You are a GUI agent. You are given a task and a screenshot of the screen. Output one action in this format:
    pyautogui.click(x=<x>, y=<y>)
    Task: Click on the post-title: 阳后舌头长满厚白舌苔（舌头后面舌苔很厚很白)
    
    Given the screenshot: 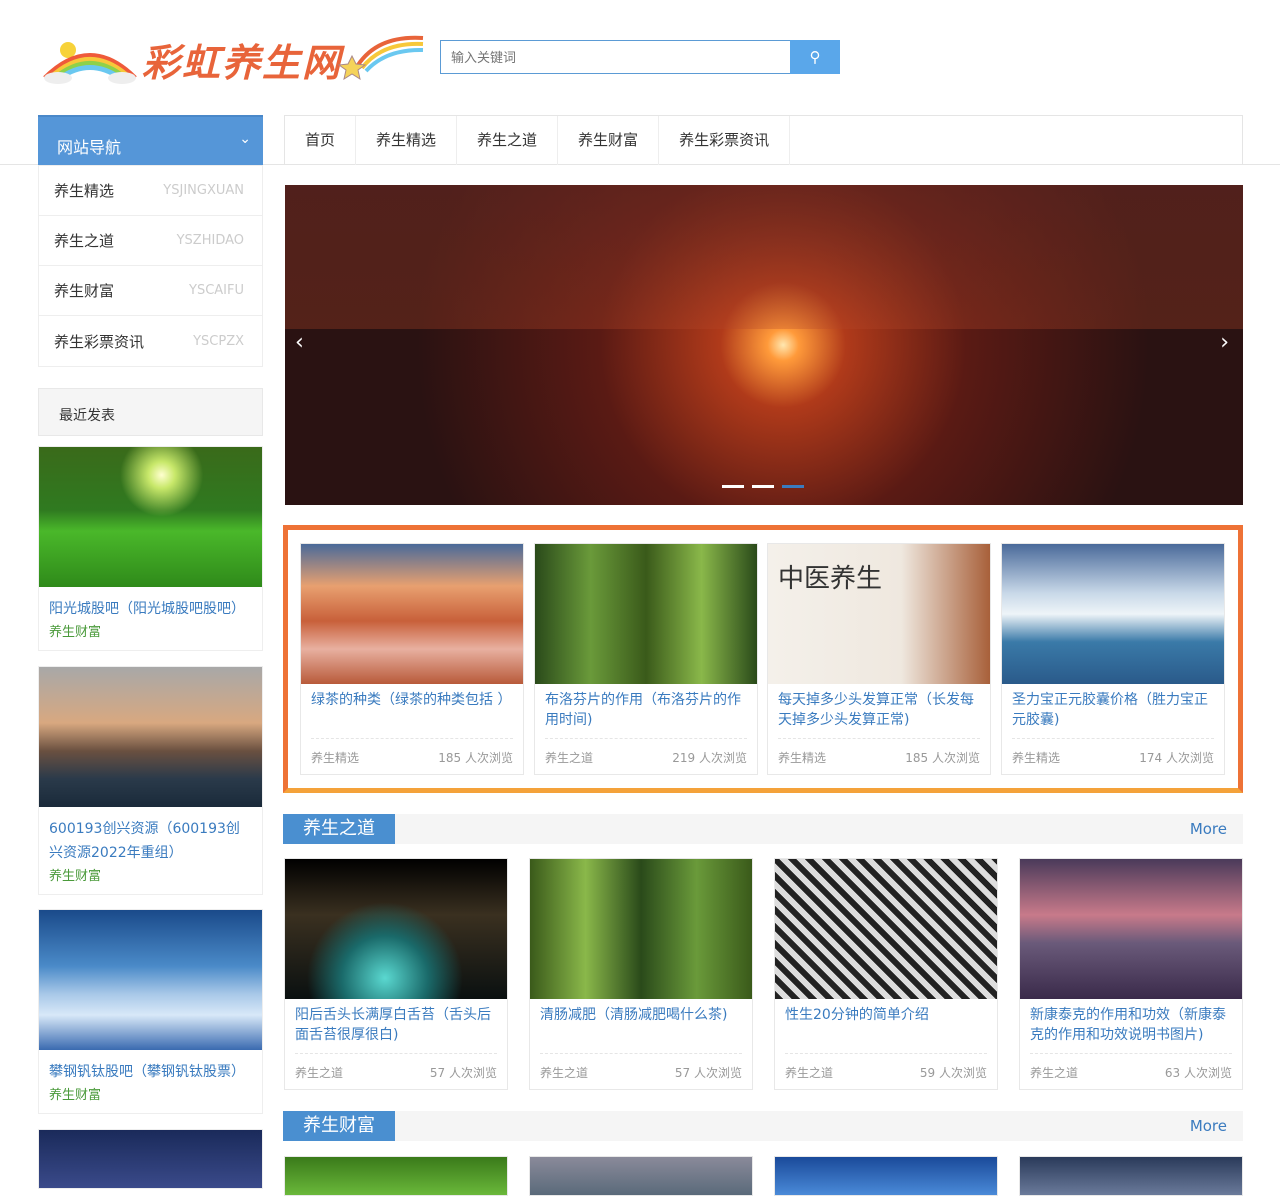 What is the action you would take?
    pyautogui.click(x=396, y=1026)
    